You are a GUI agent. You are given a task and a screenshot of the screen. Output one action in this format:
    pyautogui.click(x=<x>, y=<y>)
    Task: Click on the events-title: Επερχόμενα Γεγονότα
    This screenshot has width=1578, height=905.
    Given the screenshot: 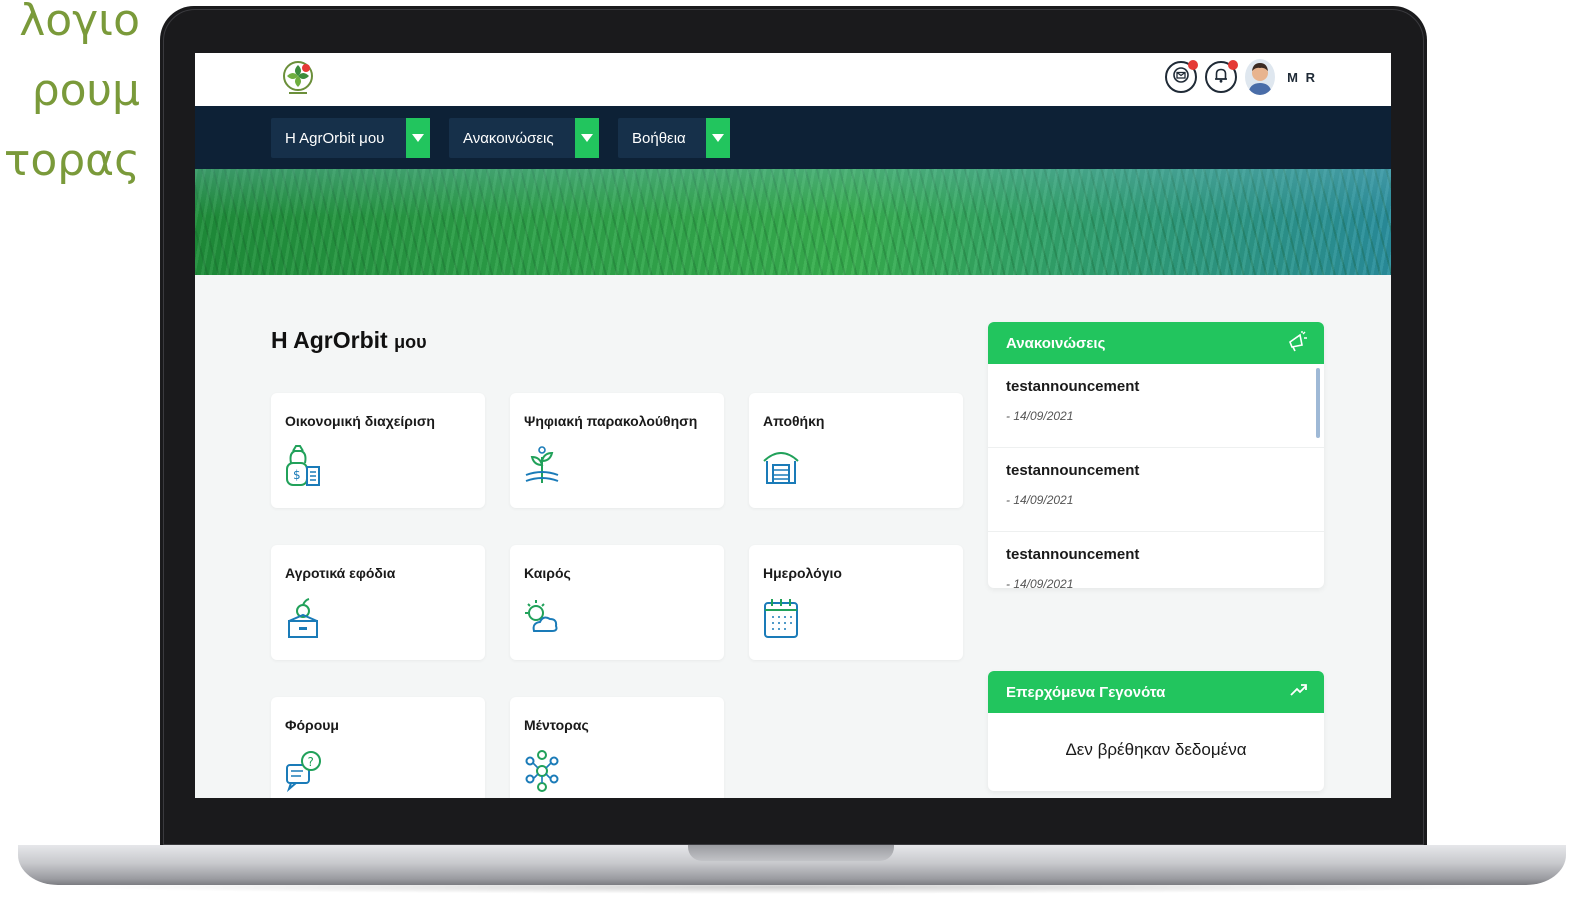 What is the action you would take?
    pyautogui.click(x=1085, y=692)
    